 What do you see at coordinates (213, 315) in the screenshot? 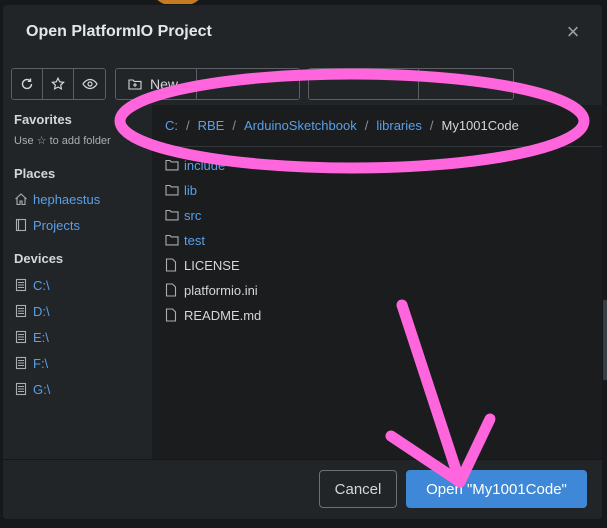
I see `list-item: README.md` at bounding box center [213, 315].